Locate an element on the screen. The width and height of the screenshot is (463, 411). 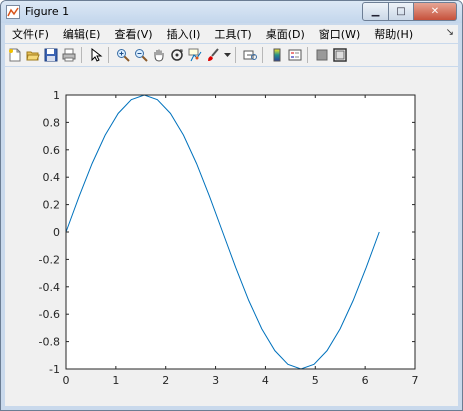
pan-hand-icon is located at coordinates (159, 55).